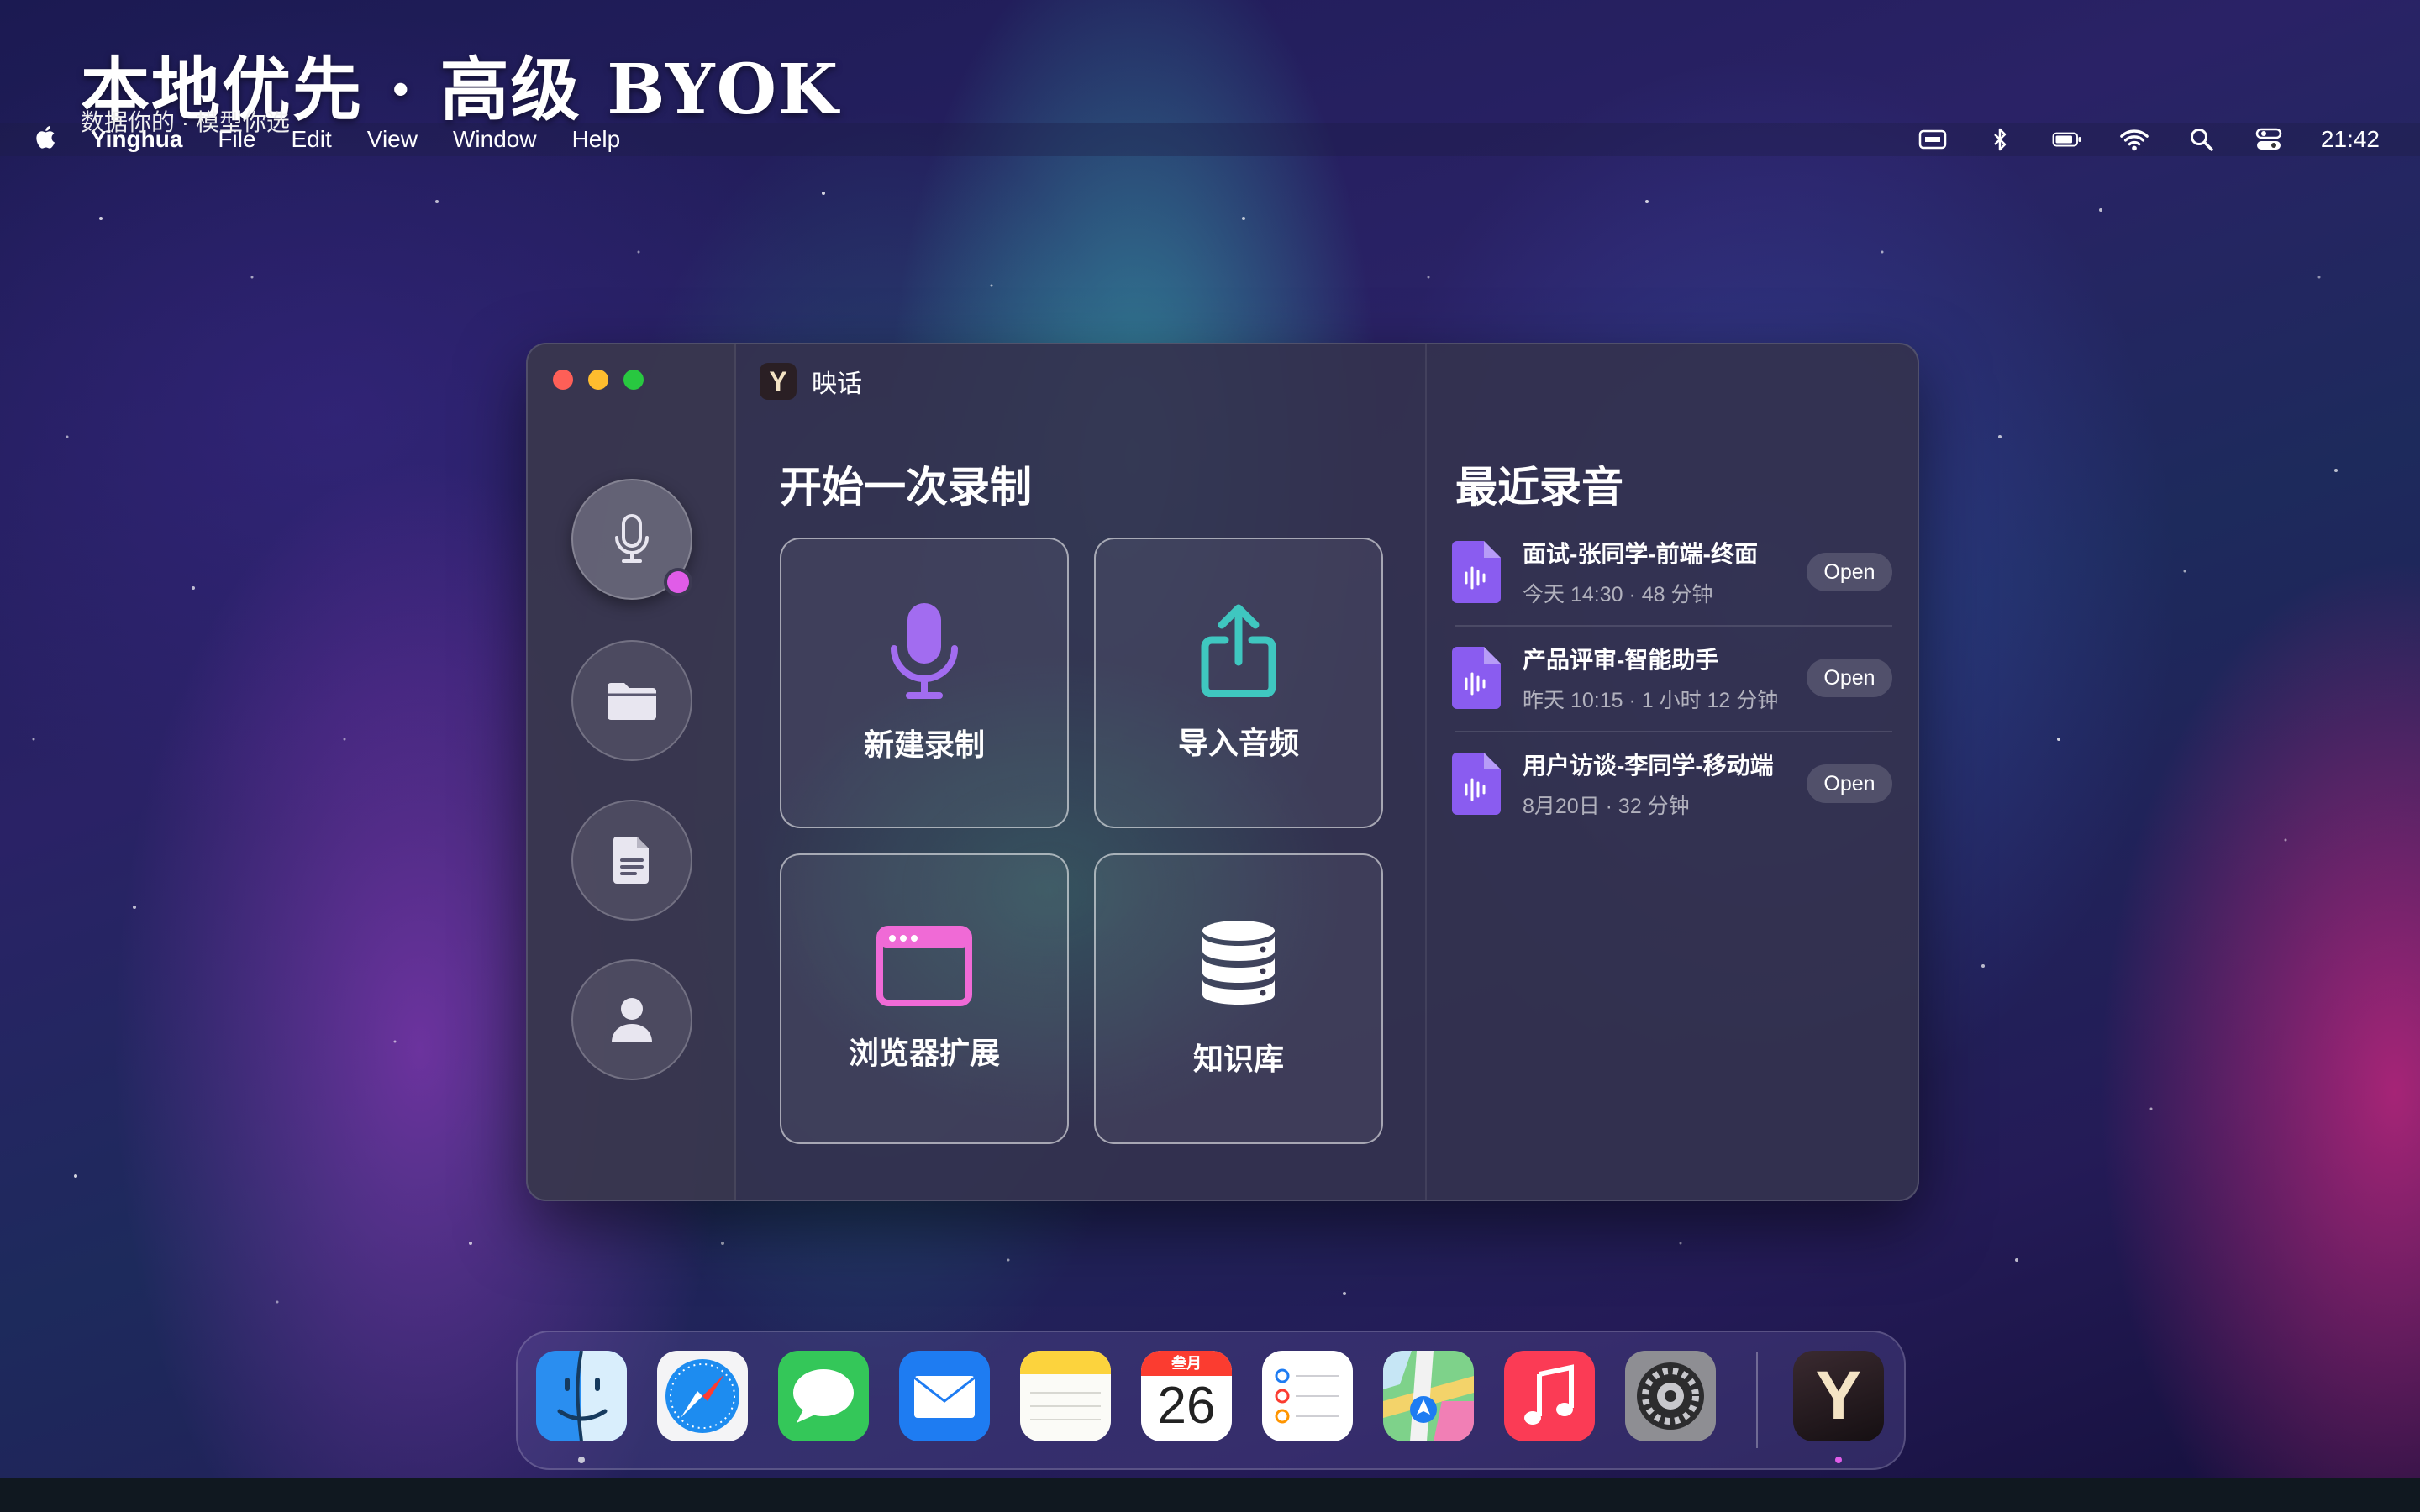 Image resolution: width=2420 pixels, height=1512 pixels. What do you see at coordinates (906, 487) in the screenshot?
I see `start-recording-heading: 开始一次录制` at bounding box center [906, 487].